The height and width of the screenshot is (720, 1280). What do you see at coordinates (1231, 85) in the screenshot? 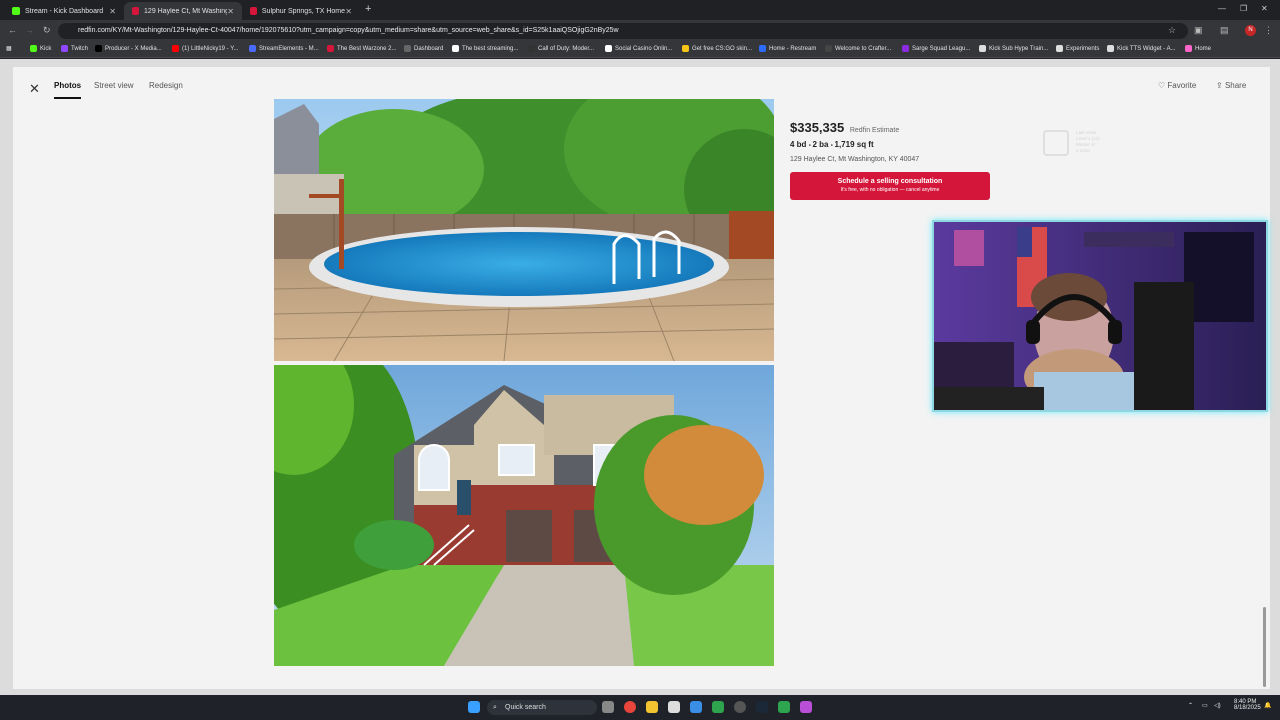
I see `share-button: ⇪ Share` at bounding box center [1231, 85].